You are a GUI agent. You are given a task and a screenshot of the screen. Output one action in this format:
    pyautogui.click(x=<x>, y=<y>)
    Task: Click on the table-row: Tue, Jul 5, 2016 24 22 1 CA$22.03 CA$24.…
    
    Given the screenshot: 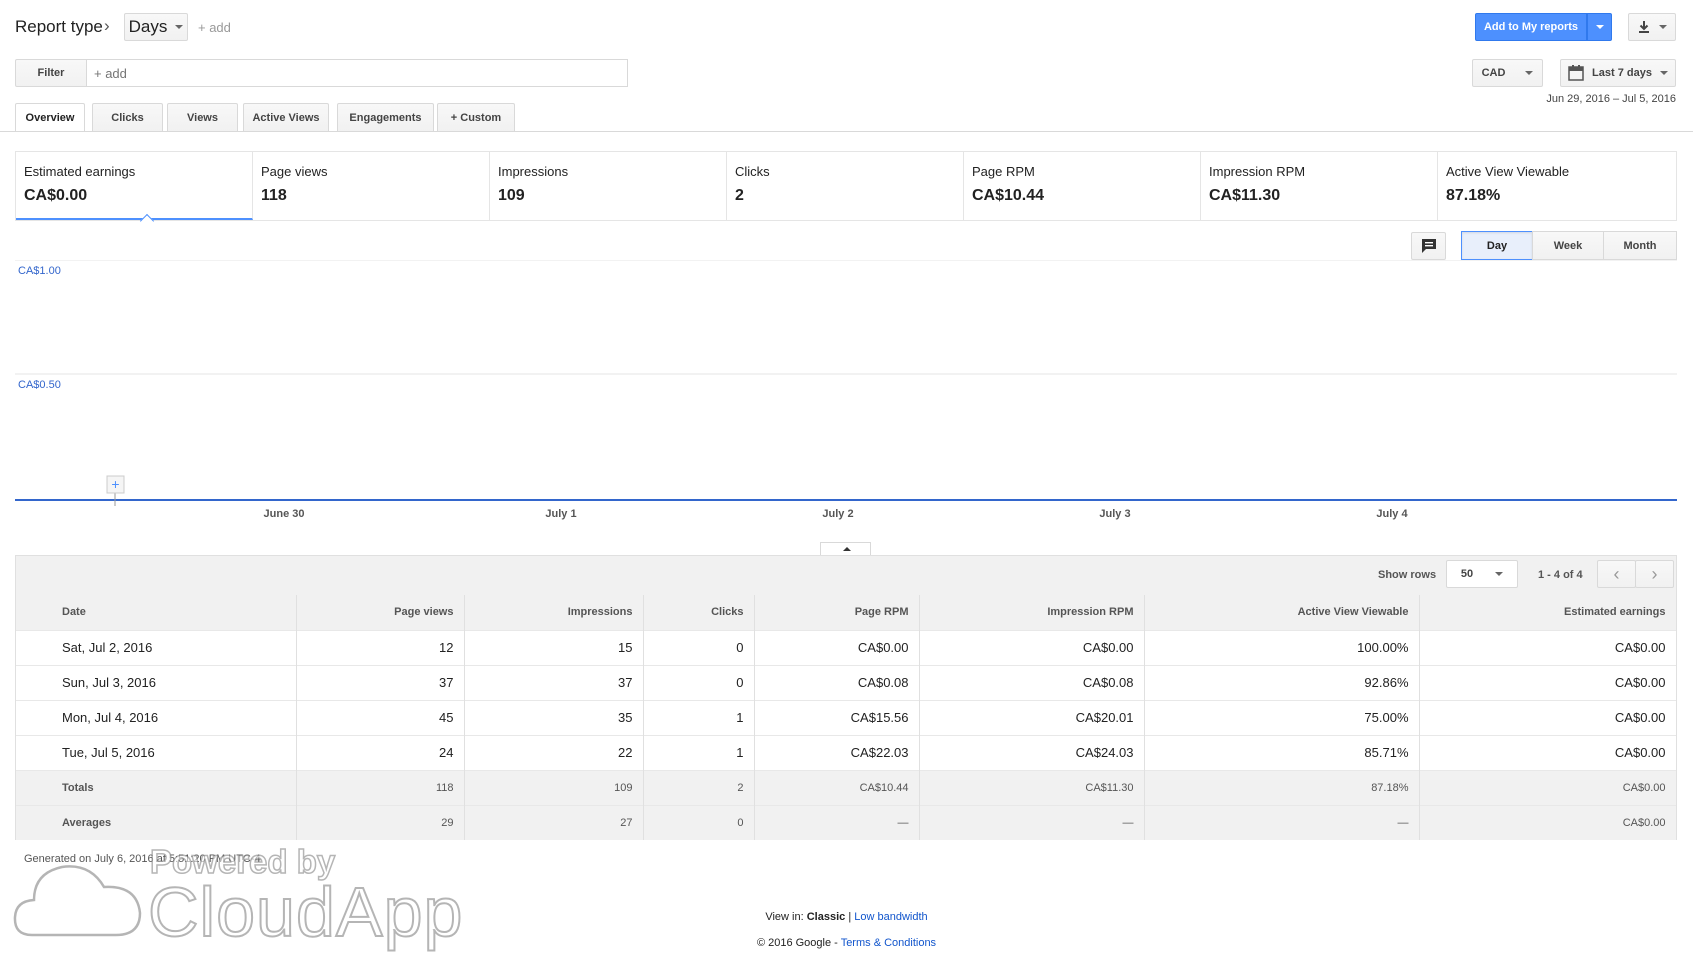 What is the action you would take?
    pyautogui.click(x=846, y=752)
    